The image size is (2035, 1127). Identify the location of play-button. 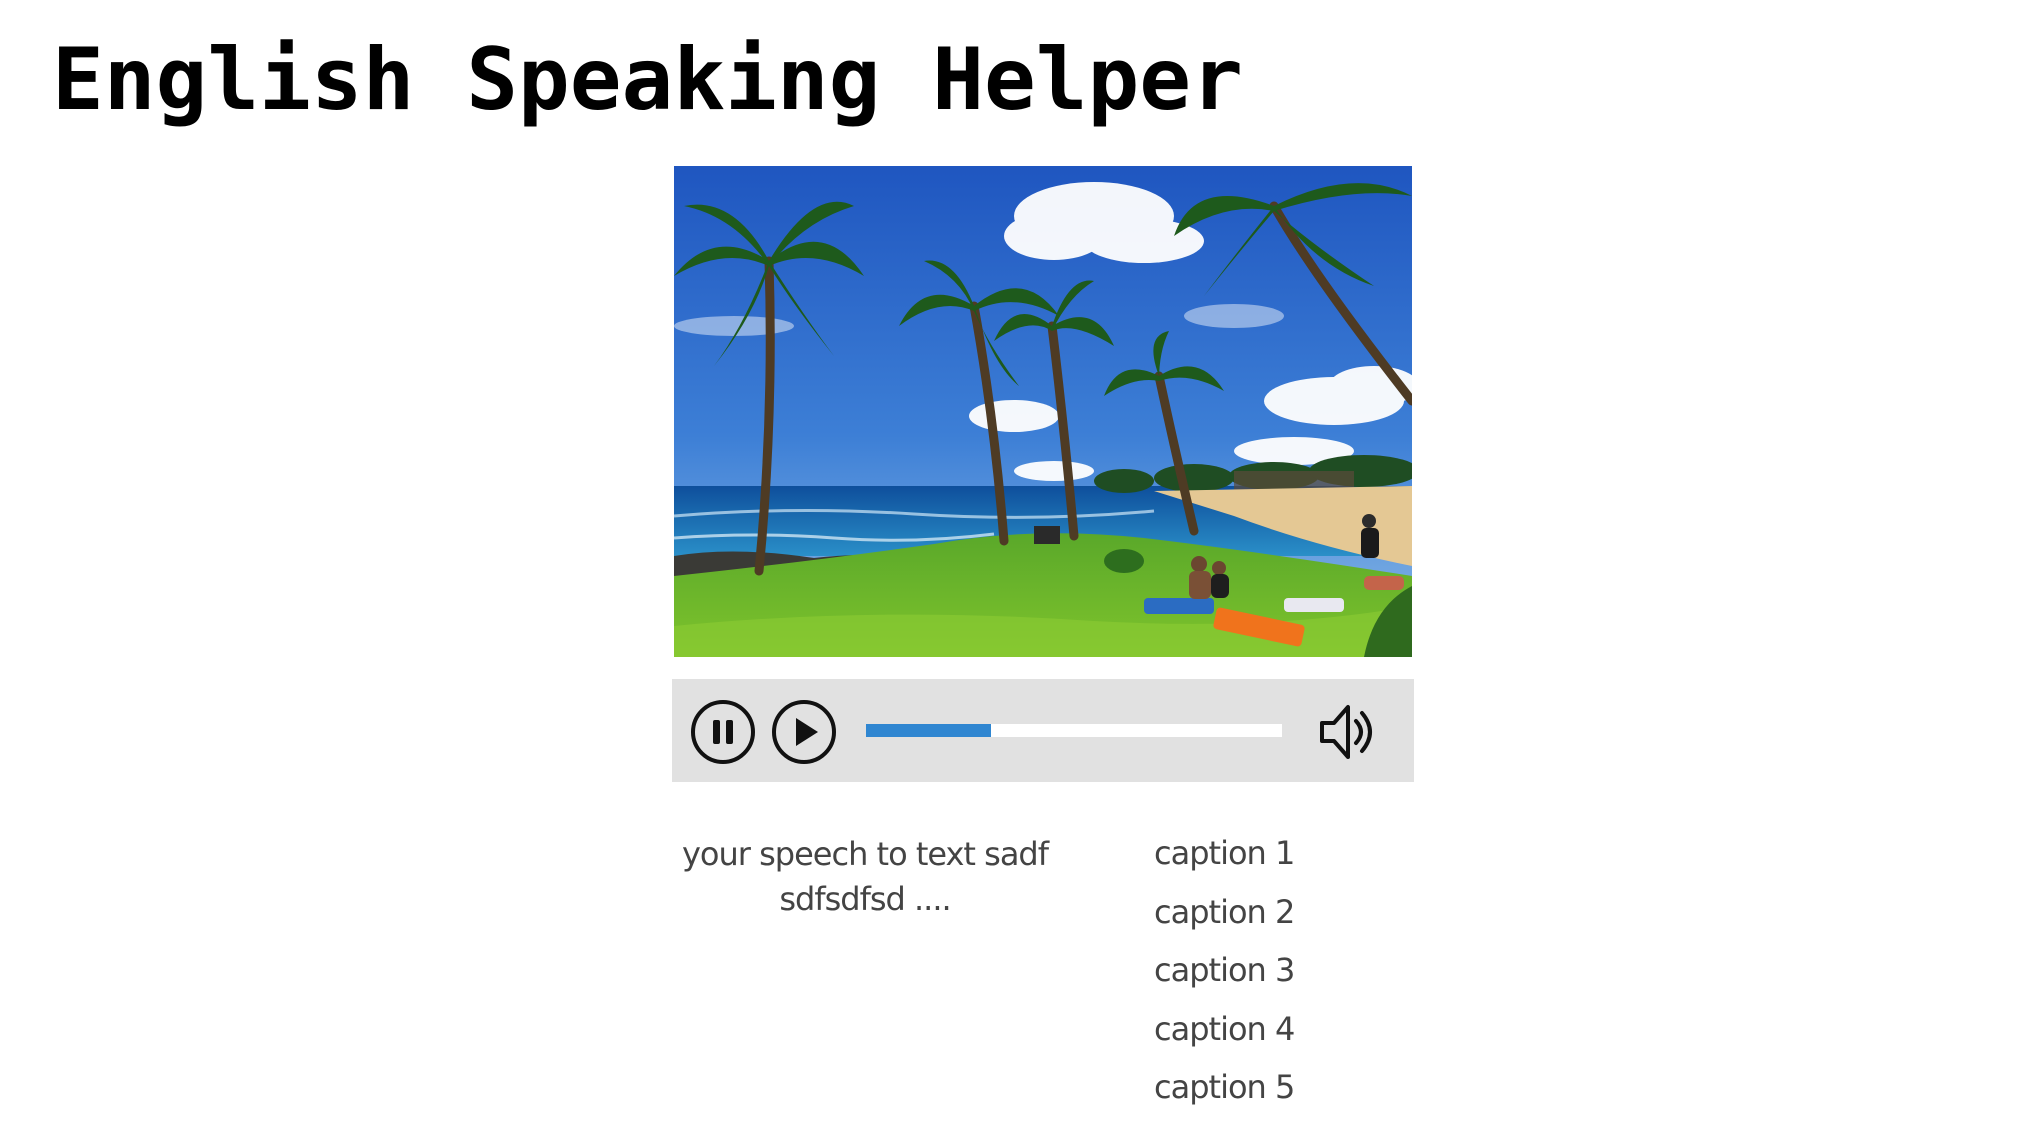
(804, 732).